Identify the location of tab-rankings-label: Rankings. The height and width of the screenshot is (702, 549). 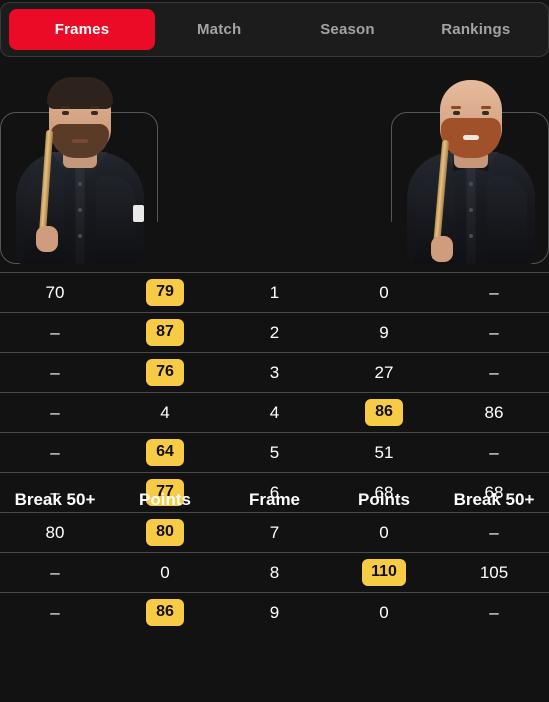
(476, 29).